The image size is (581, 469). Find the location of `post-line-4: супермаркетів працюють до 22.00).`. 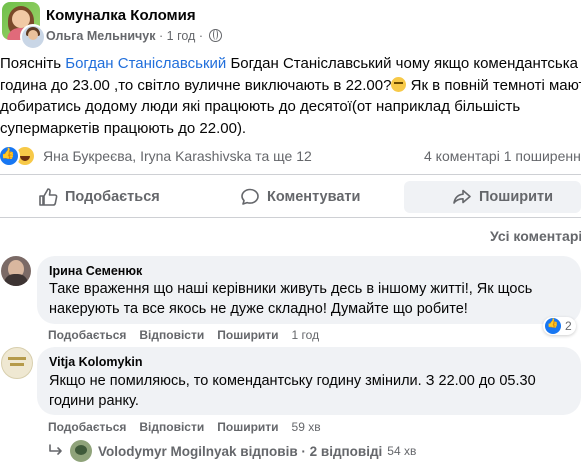

post-line-4: супермаркетів працюють до 22.00). is located at coordinates (123, 128).